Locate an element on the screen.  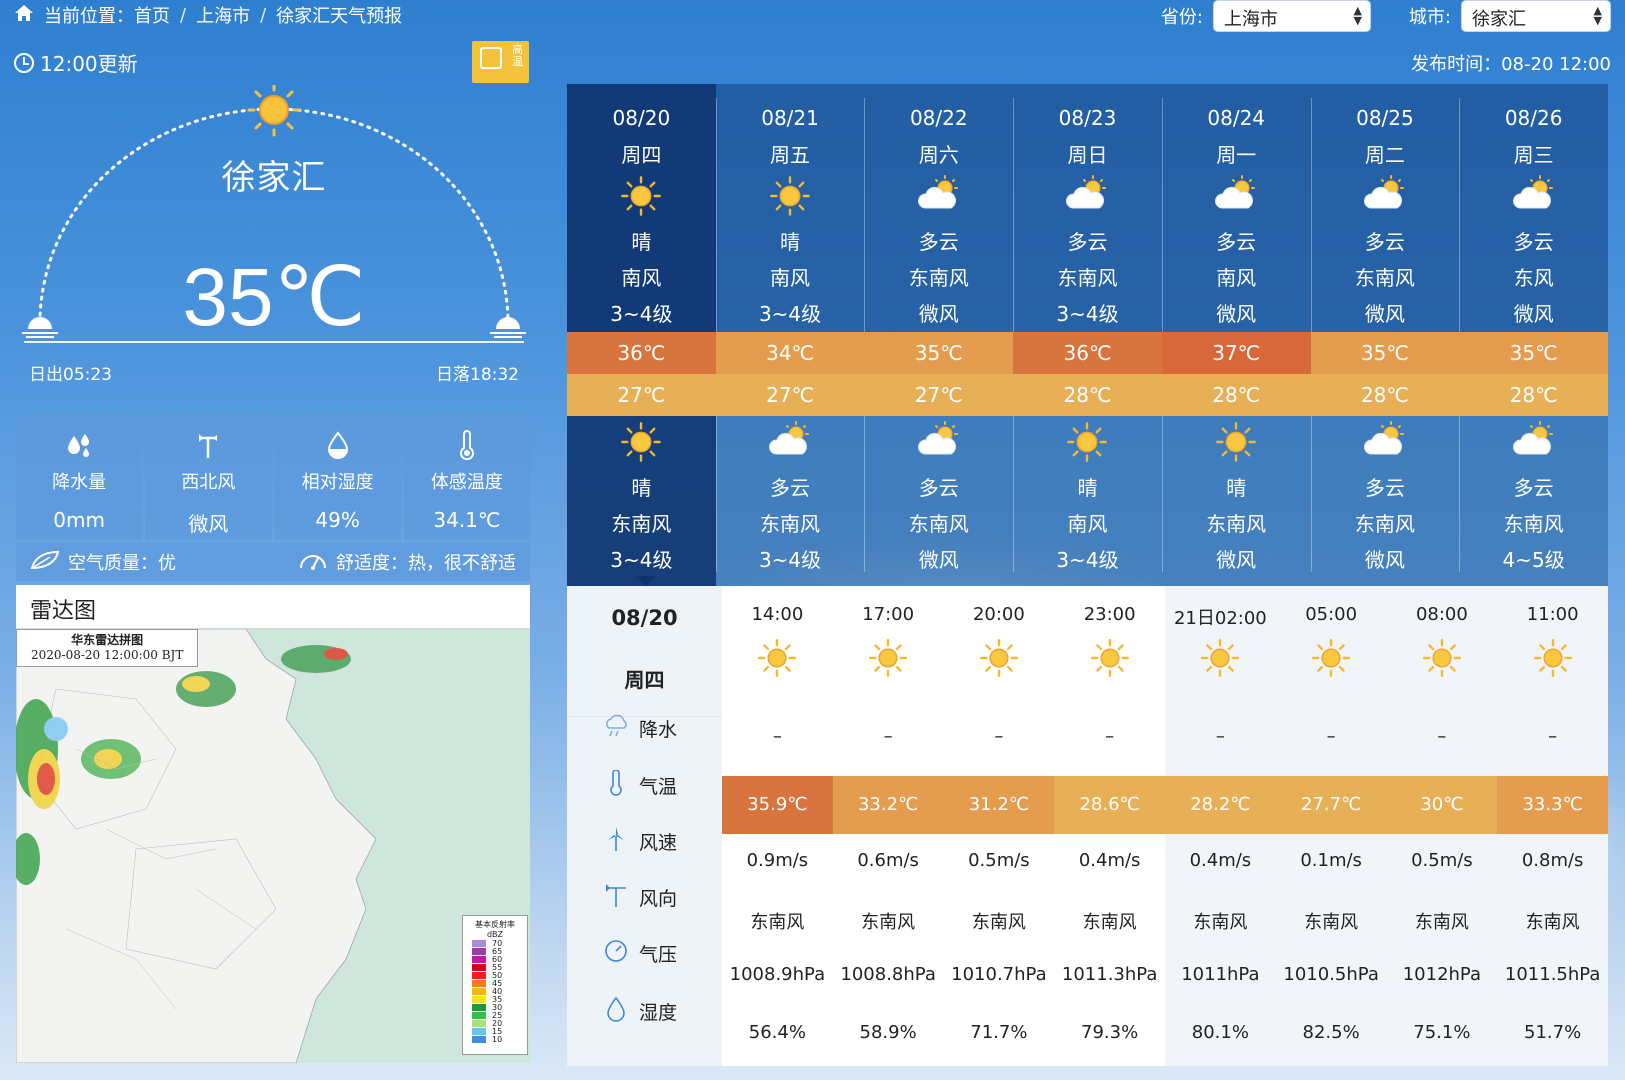
hourly-pressure: 1011hPa is located at coordinates (1220, 974).